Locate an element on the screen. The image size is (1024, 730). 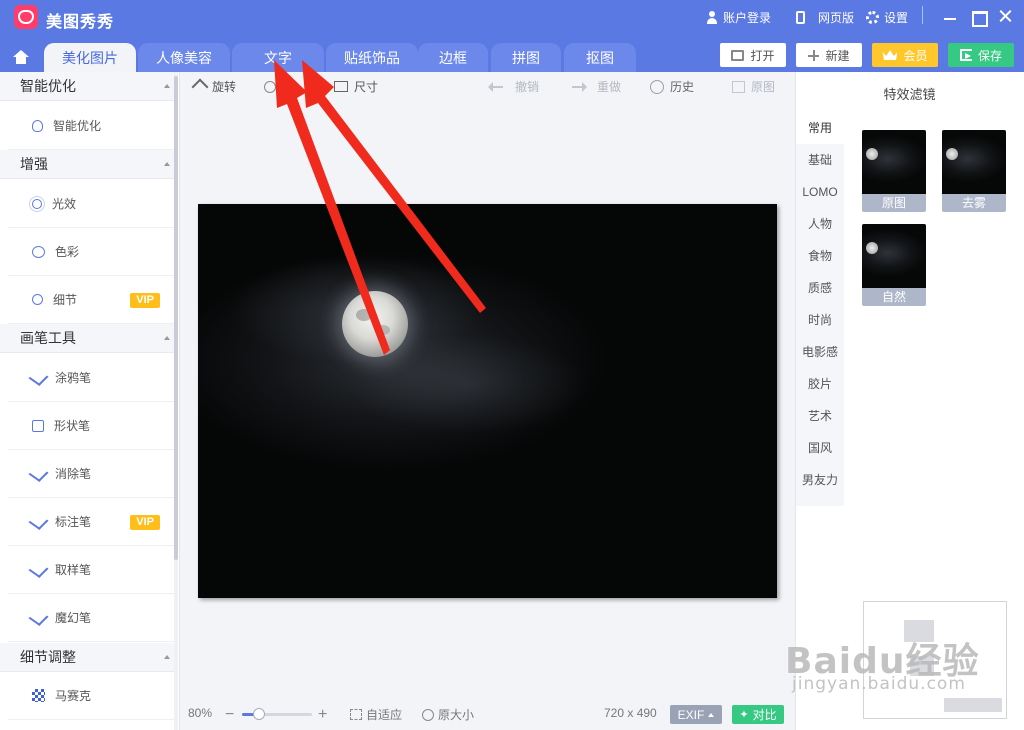
filter-category: 时尚 is located at coordinates (820, 320).